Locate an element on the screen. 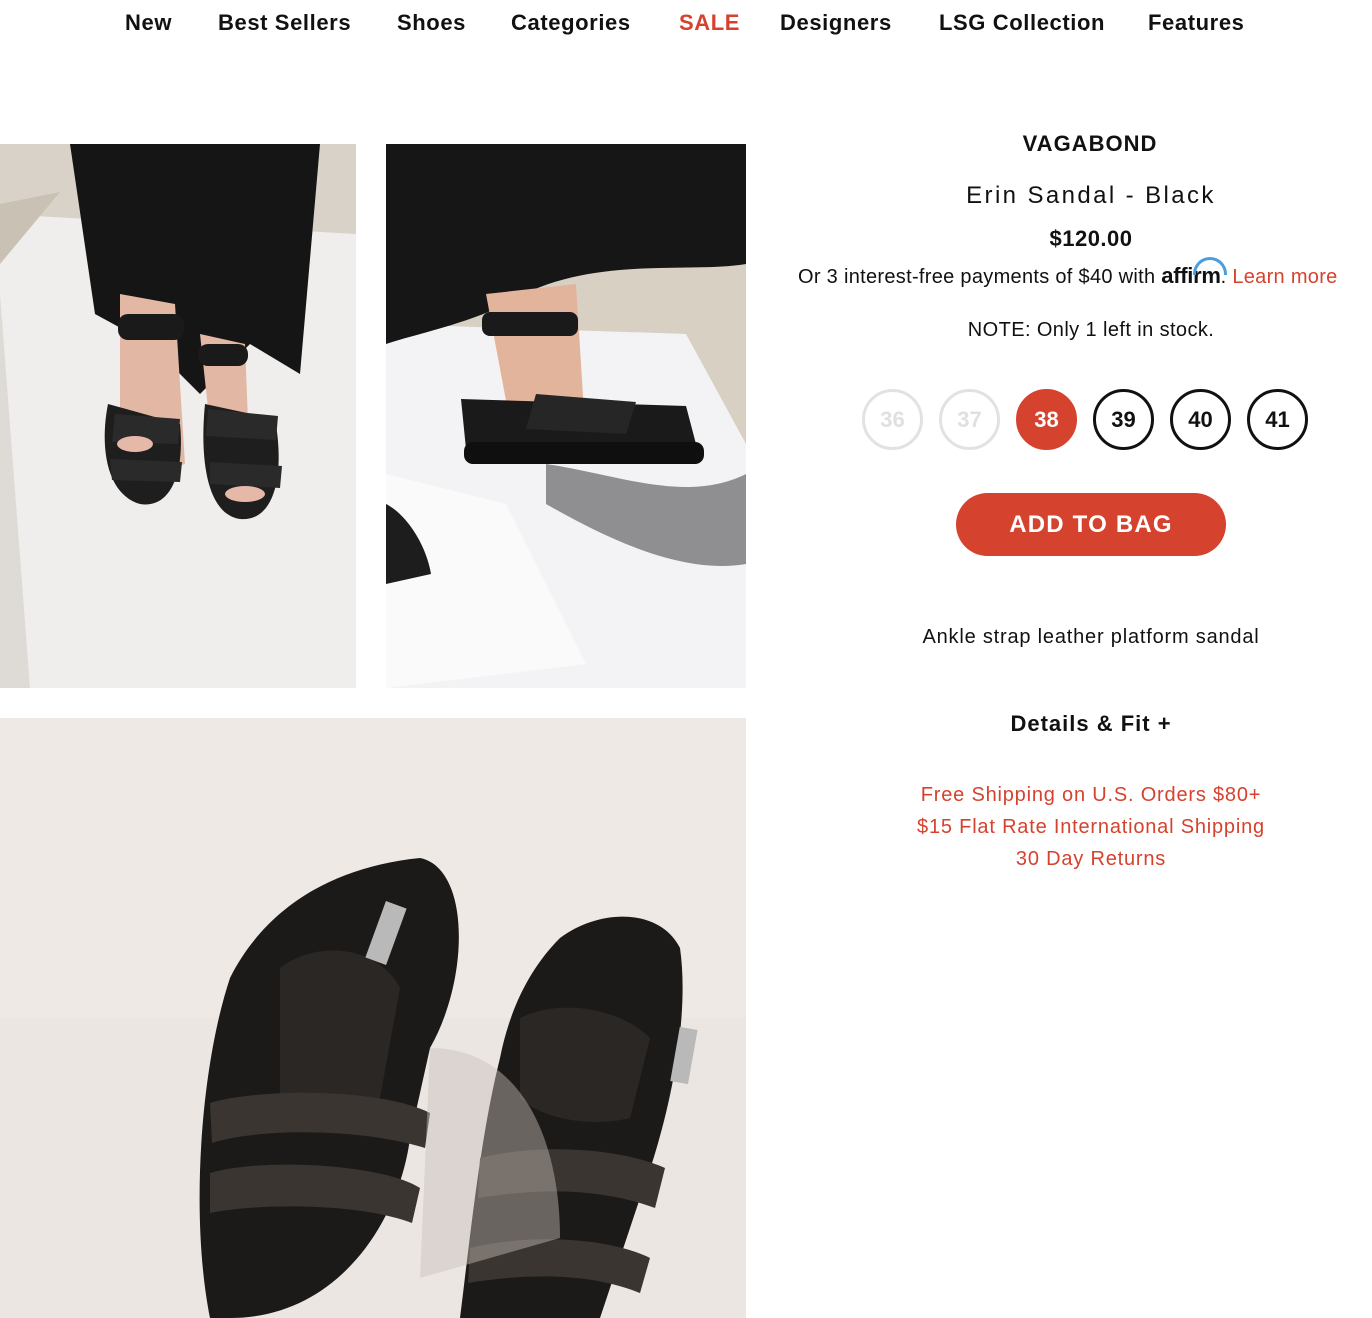 This screenshot has height=1318, width=1372. details-fit-toggle: Details & Fit + is located at coordinates (1071, 724).